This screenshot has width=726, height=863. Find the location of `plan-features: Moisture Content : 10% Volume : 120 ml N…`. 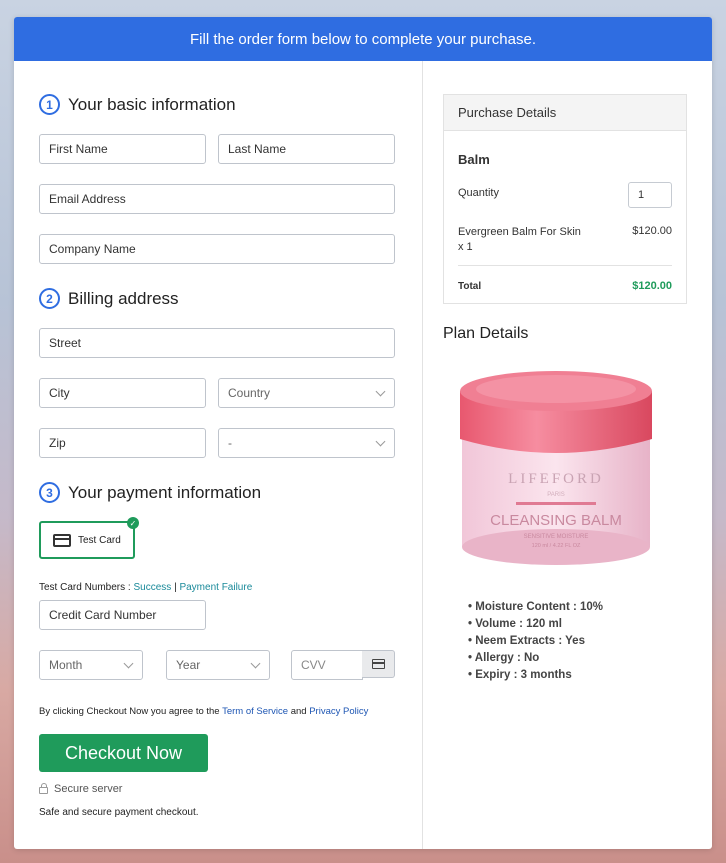

plan-features: Moisture Content : 10% Volume : 120 ml N… is located at coordinates (535, 641).